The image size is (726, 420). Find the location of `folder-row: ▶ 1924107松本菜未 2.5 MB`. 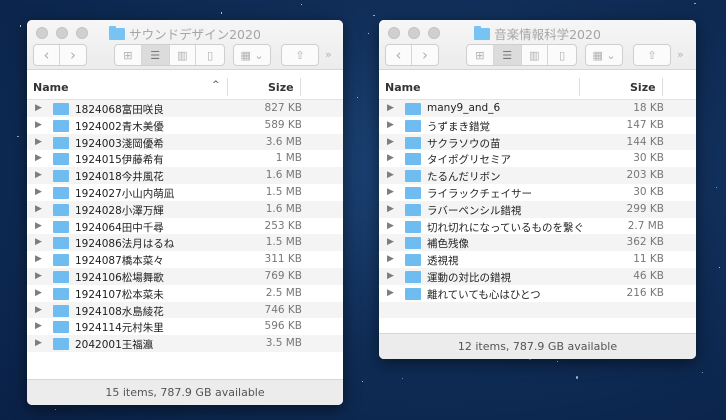

folder-row: ▶ 1924107松本菜未 2.5 MB is located at coordinates (185, 293).